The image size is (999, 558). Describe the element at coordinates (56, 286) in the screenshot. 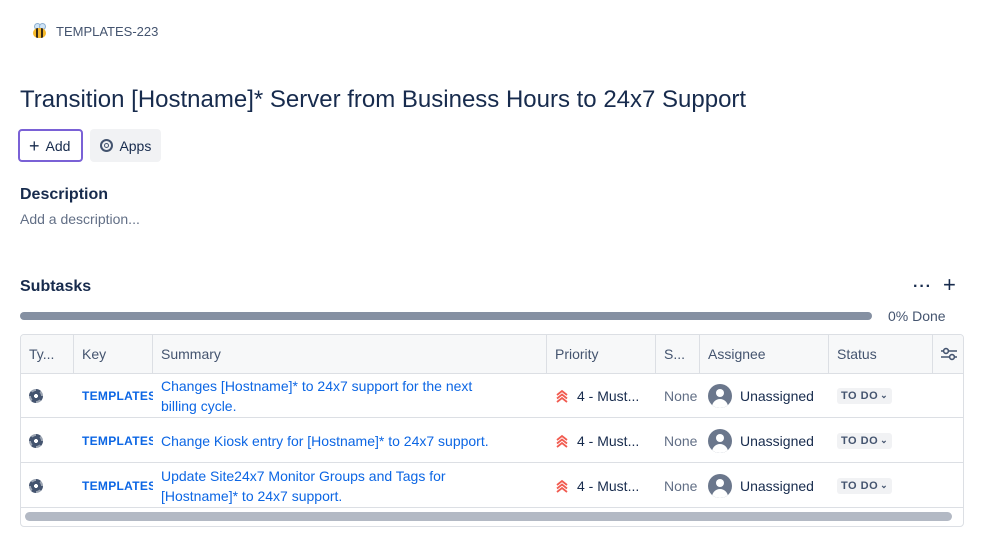

I see `subtasks-heading: Subtasks` at that location.